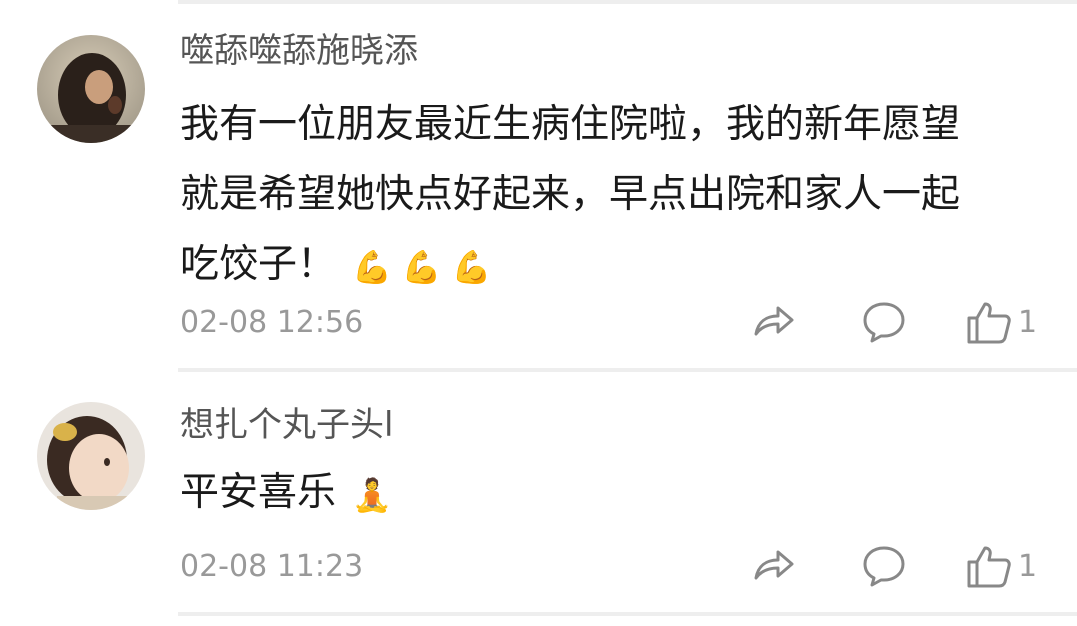 The height and width of the screenshot is (626, 1077). I want to click on timestamp: 02-08 12:56, so click(272, 322).